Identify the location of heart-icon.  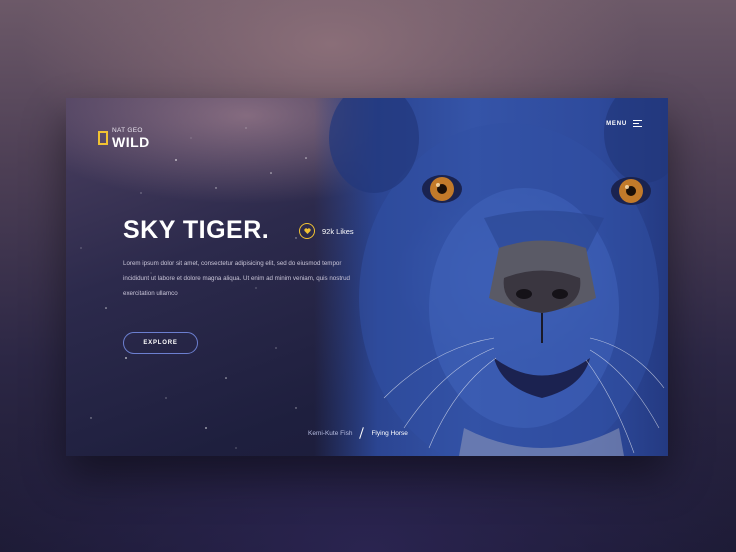
(307, 231).